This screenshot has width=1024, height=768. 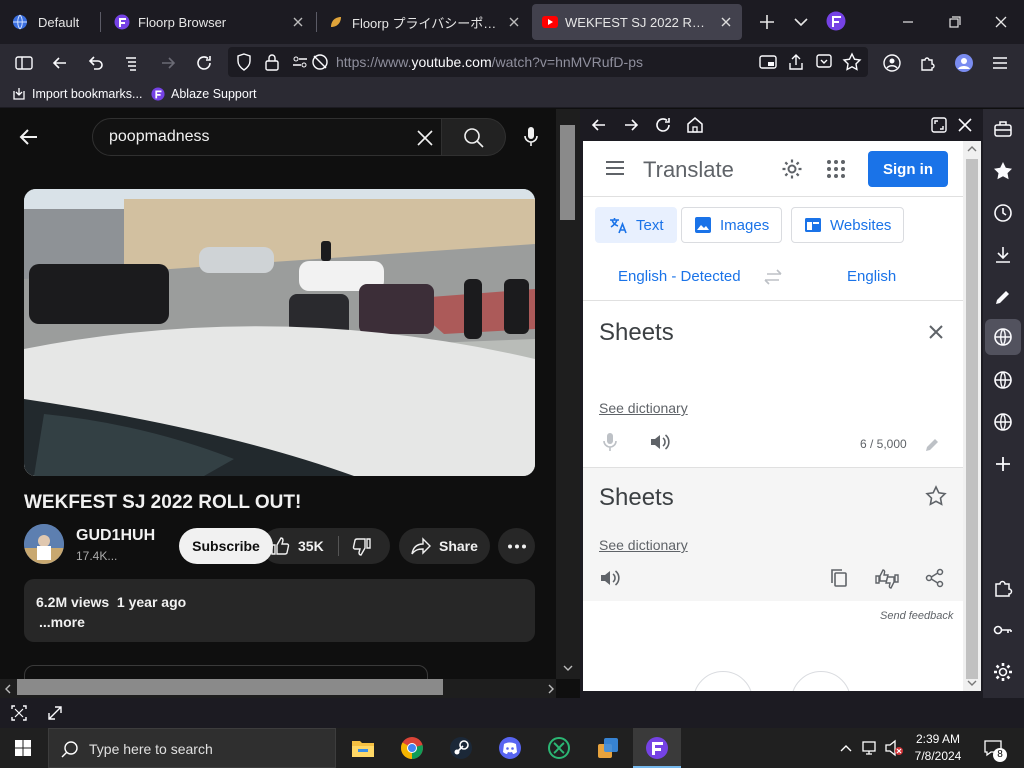 What do you see at coordinates (425, 138) in the screenshot?
I see `clear-search-icon` at bounding box center [425, 138].